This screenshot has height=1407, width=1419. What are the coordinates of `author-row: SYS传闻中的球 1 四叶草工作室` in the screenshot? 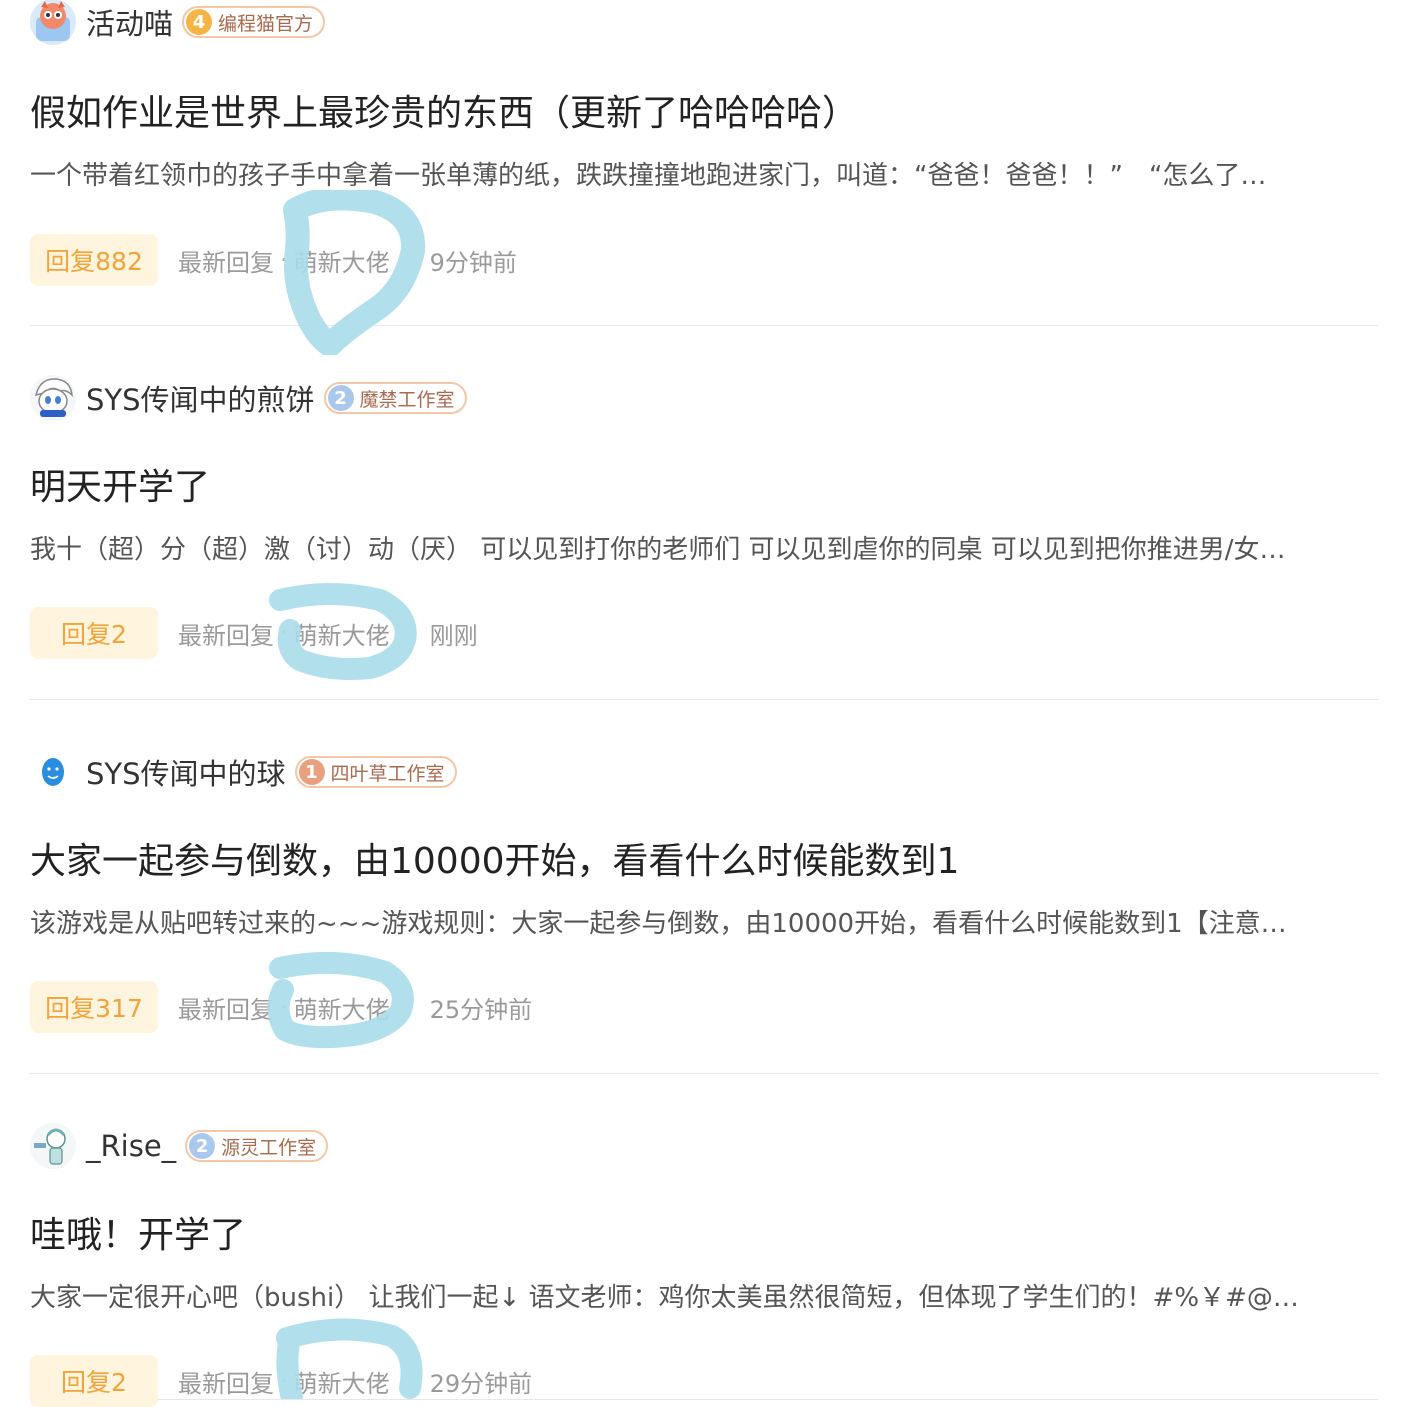 It's located at (243, 772).